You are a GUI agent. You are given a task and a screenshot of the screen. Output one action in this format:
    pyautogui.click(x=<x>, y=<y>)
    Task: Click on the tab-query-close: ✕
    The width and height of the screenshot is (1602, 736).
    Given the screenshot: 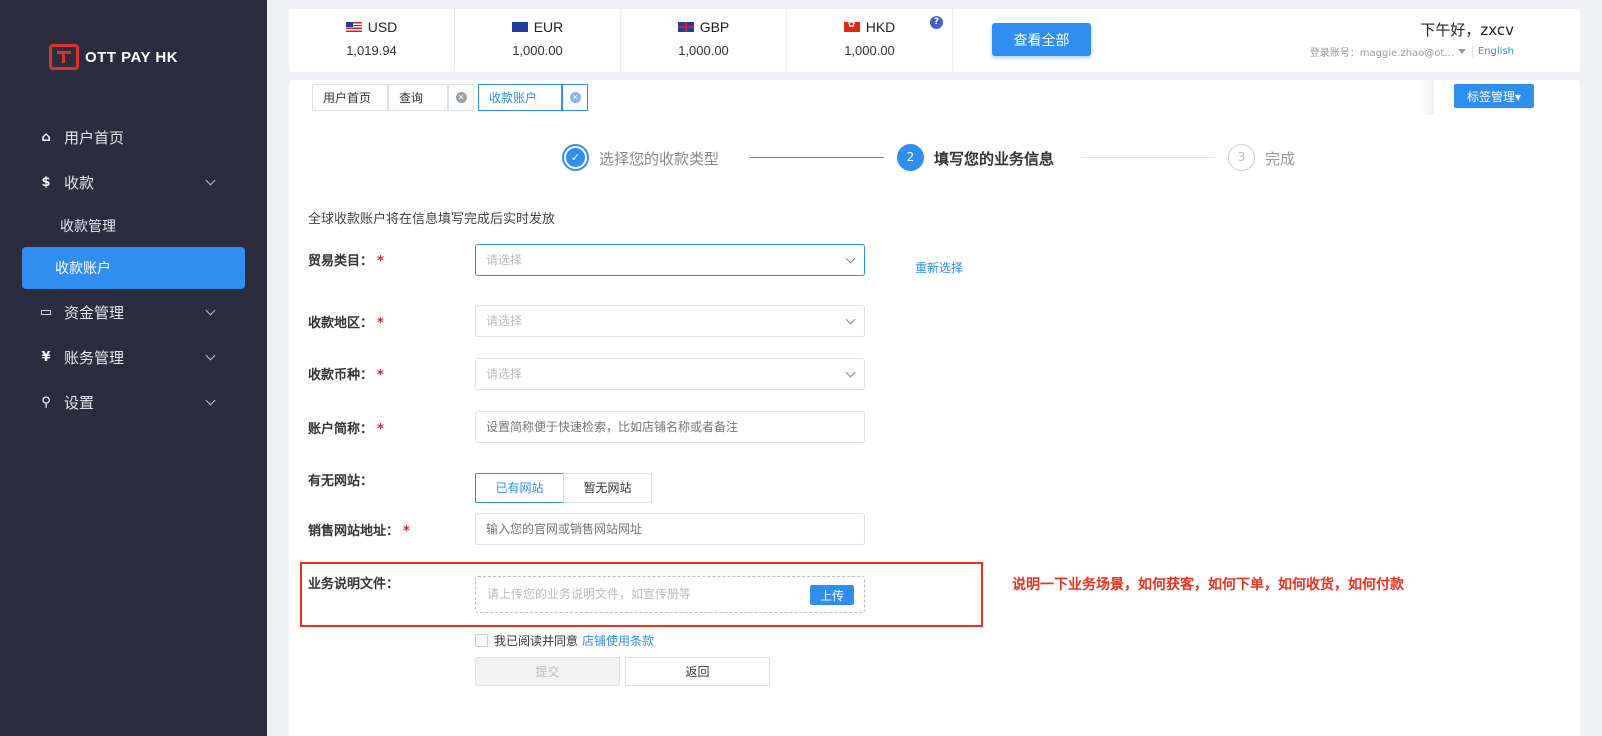 What is the action you would take?
    pyautogui.click(x=461, y=97)
    